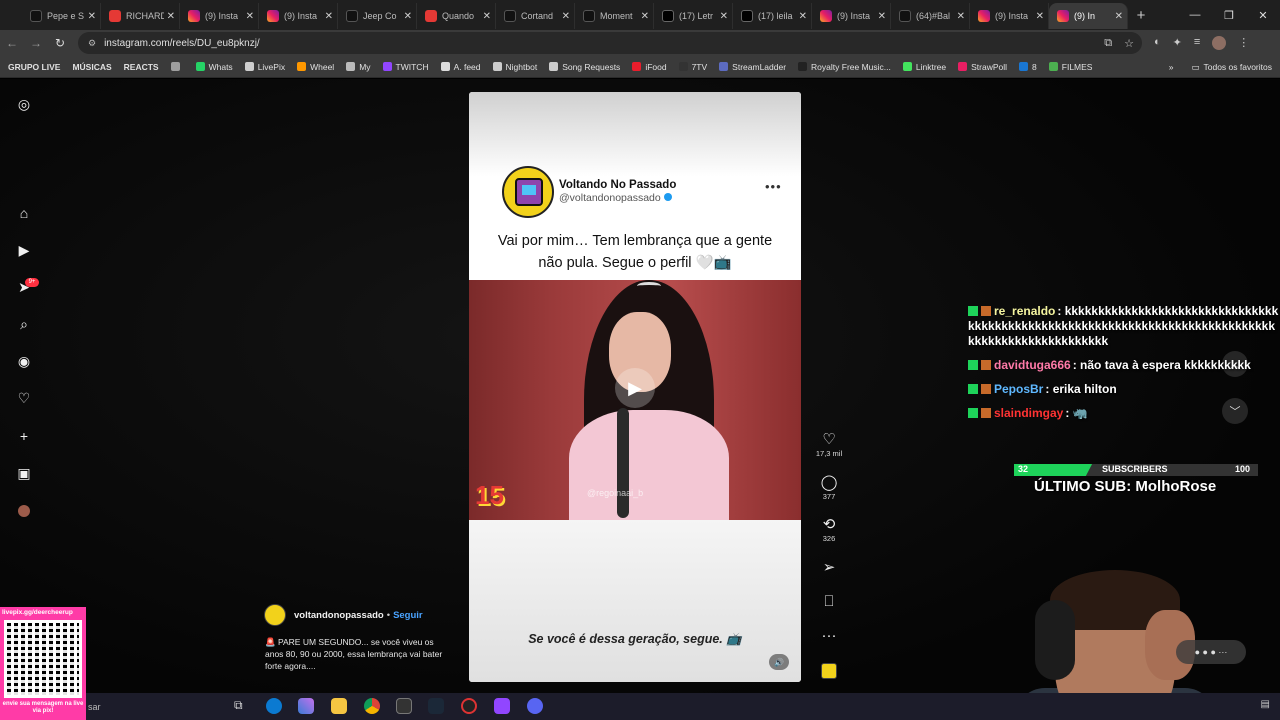 This screenshot has height=720, width=1280. I want to click on new-tab-button: +, so click(1141, 15).